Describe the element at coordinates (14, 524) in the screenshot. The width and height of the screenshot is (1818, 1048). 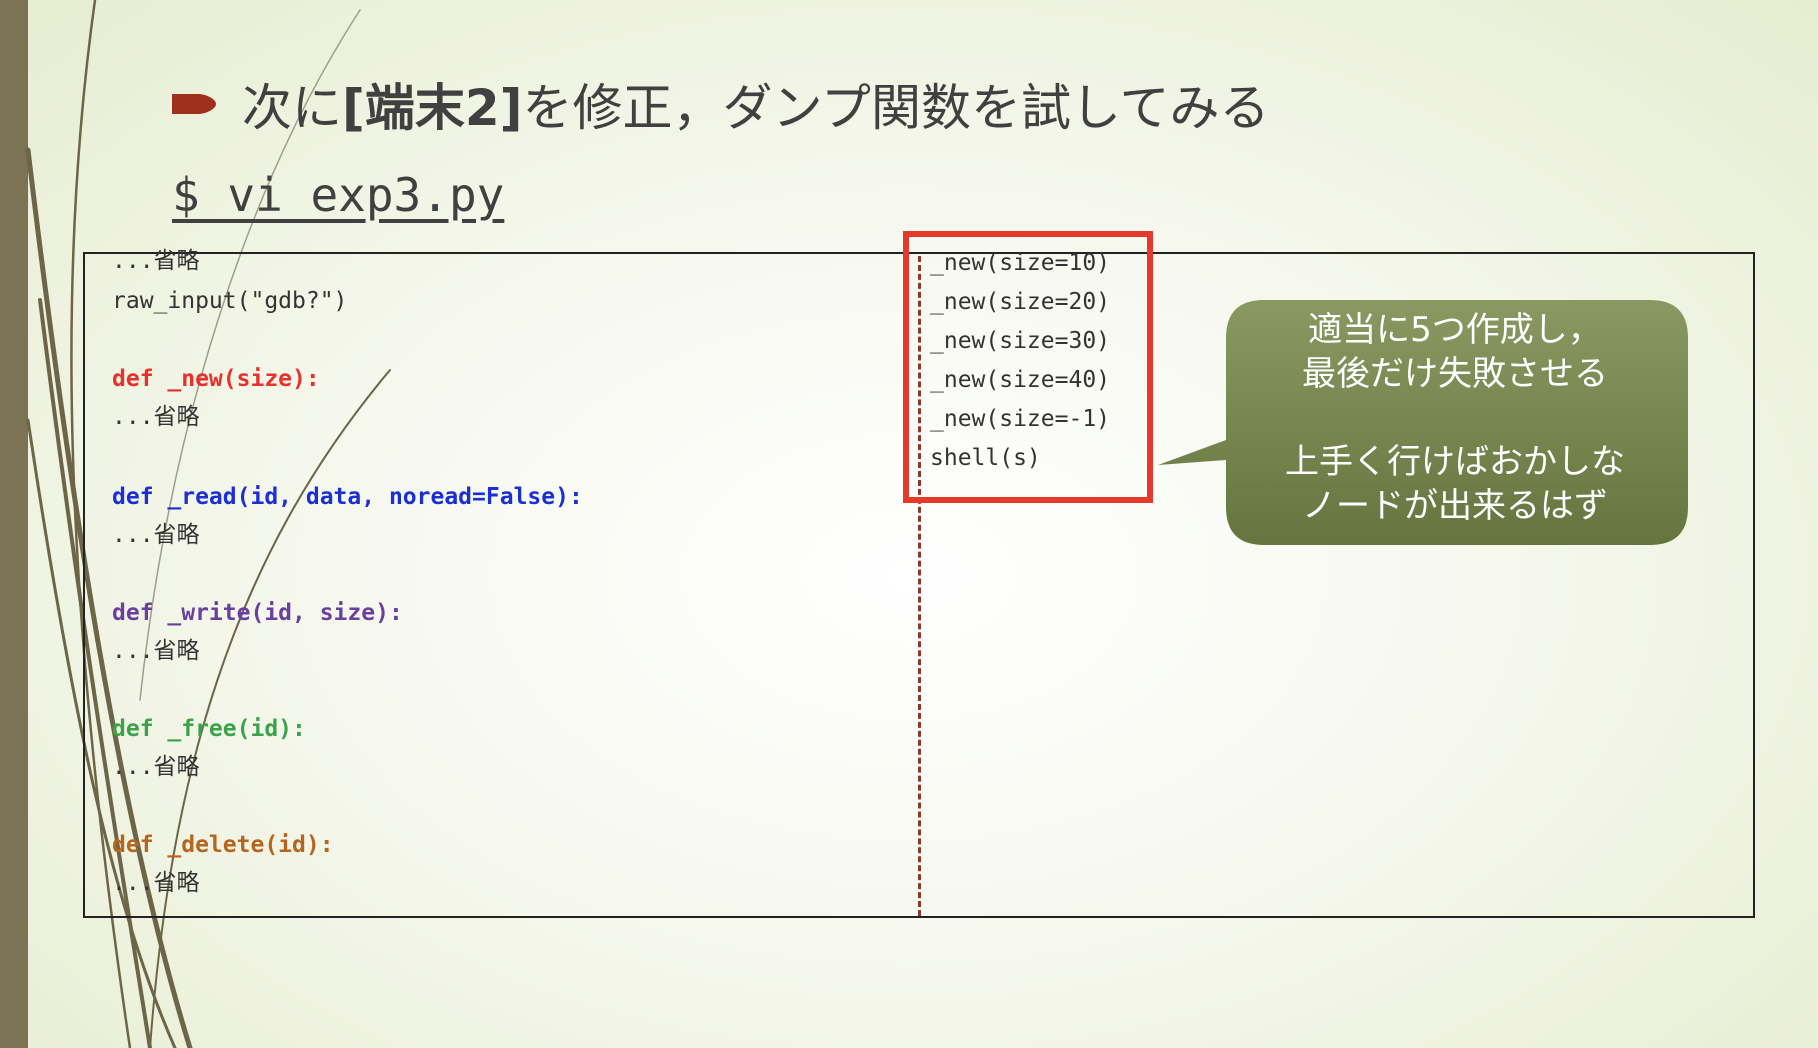
I see `slide-side-bar` at that location.